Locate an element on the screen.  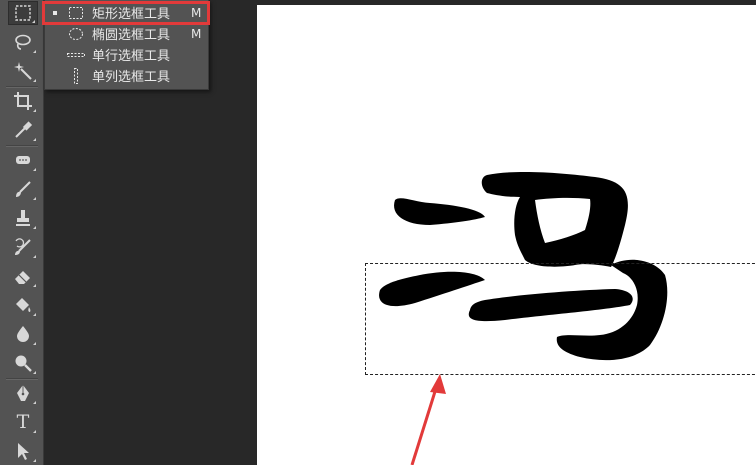
marquee-tool-flyout-menu: 矩形选框工具 M 椭圆选框工具 M 单行选框工具 单列选框工具 is located at coordinates (126, 45).